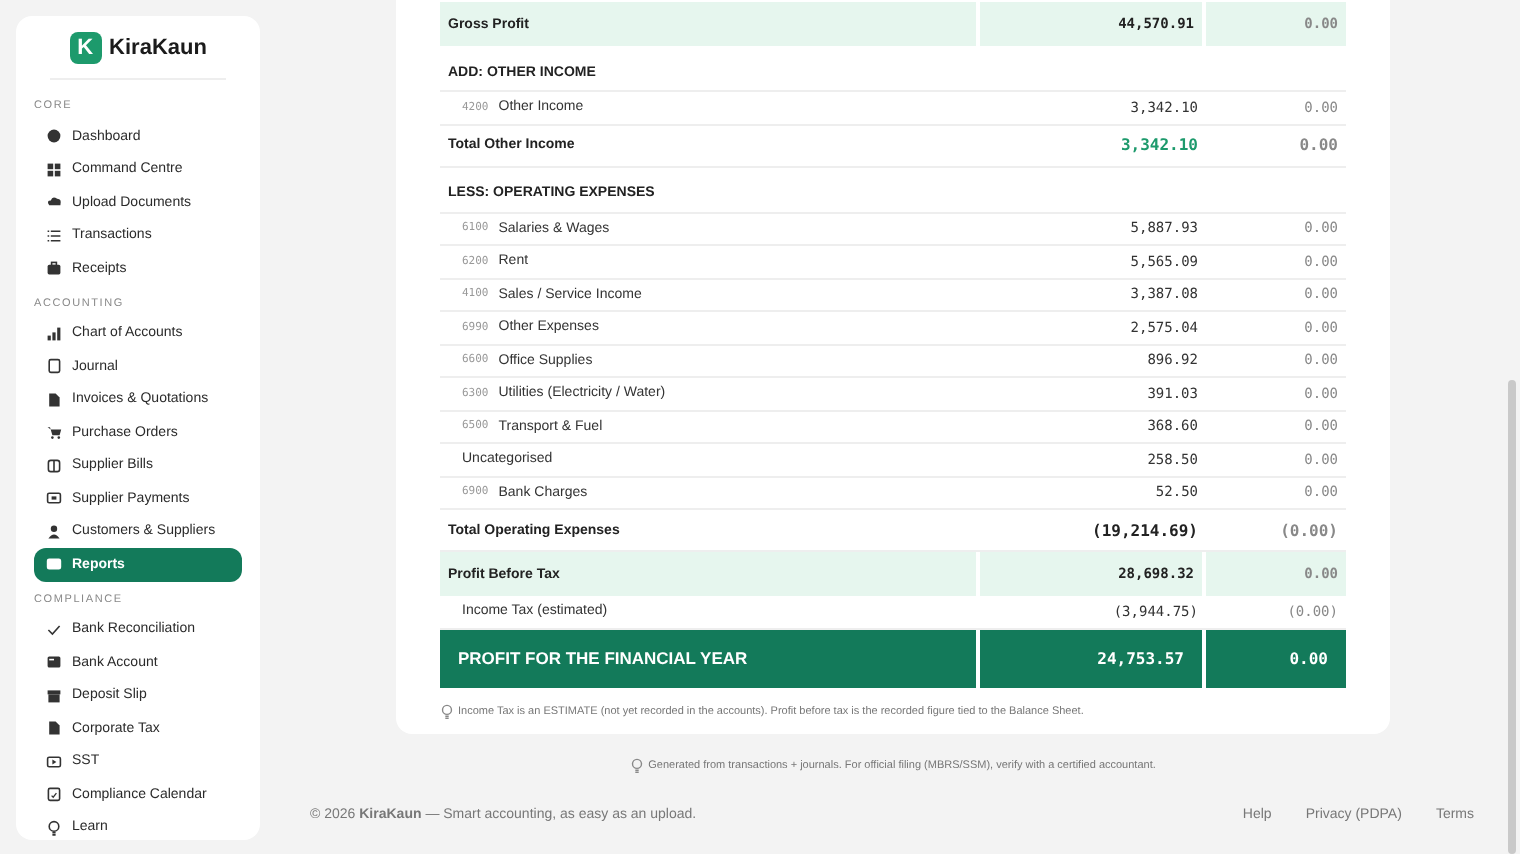 This screenshot has width=1520, height=854. I want to click on calendar-icon, so click(54, 794).